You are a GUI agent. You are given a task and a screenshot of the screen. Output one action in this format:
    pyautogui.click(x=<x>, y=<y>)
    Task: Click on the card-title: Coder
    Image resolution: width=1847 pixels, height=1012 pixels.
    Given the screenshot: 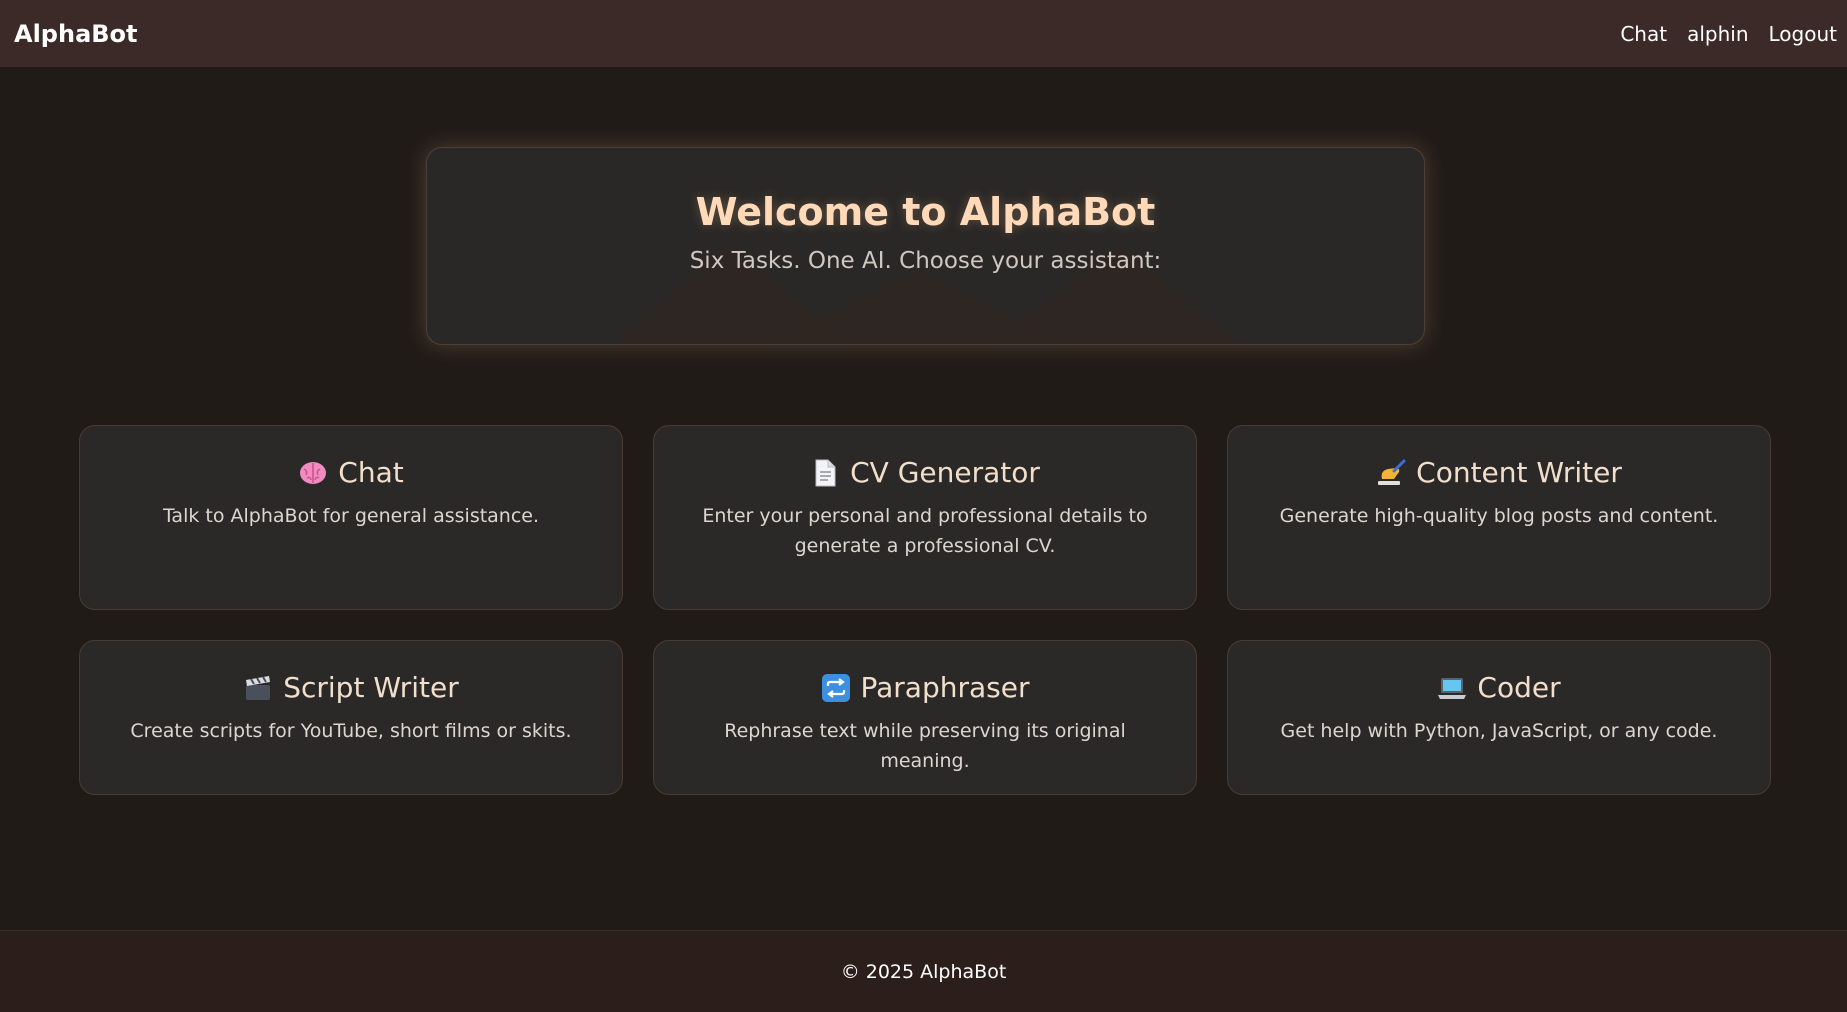 What is the action you would take?
    pyautogui.click(x=1499, y=672)
    